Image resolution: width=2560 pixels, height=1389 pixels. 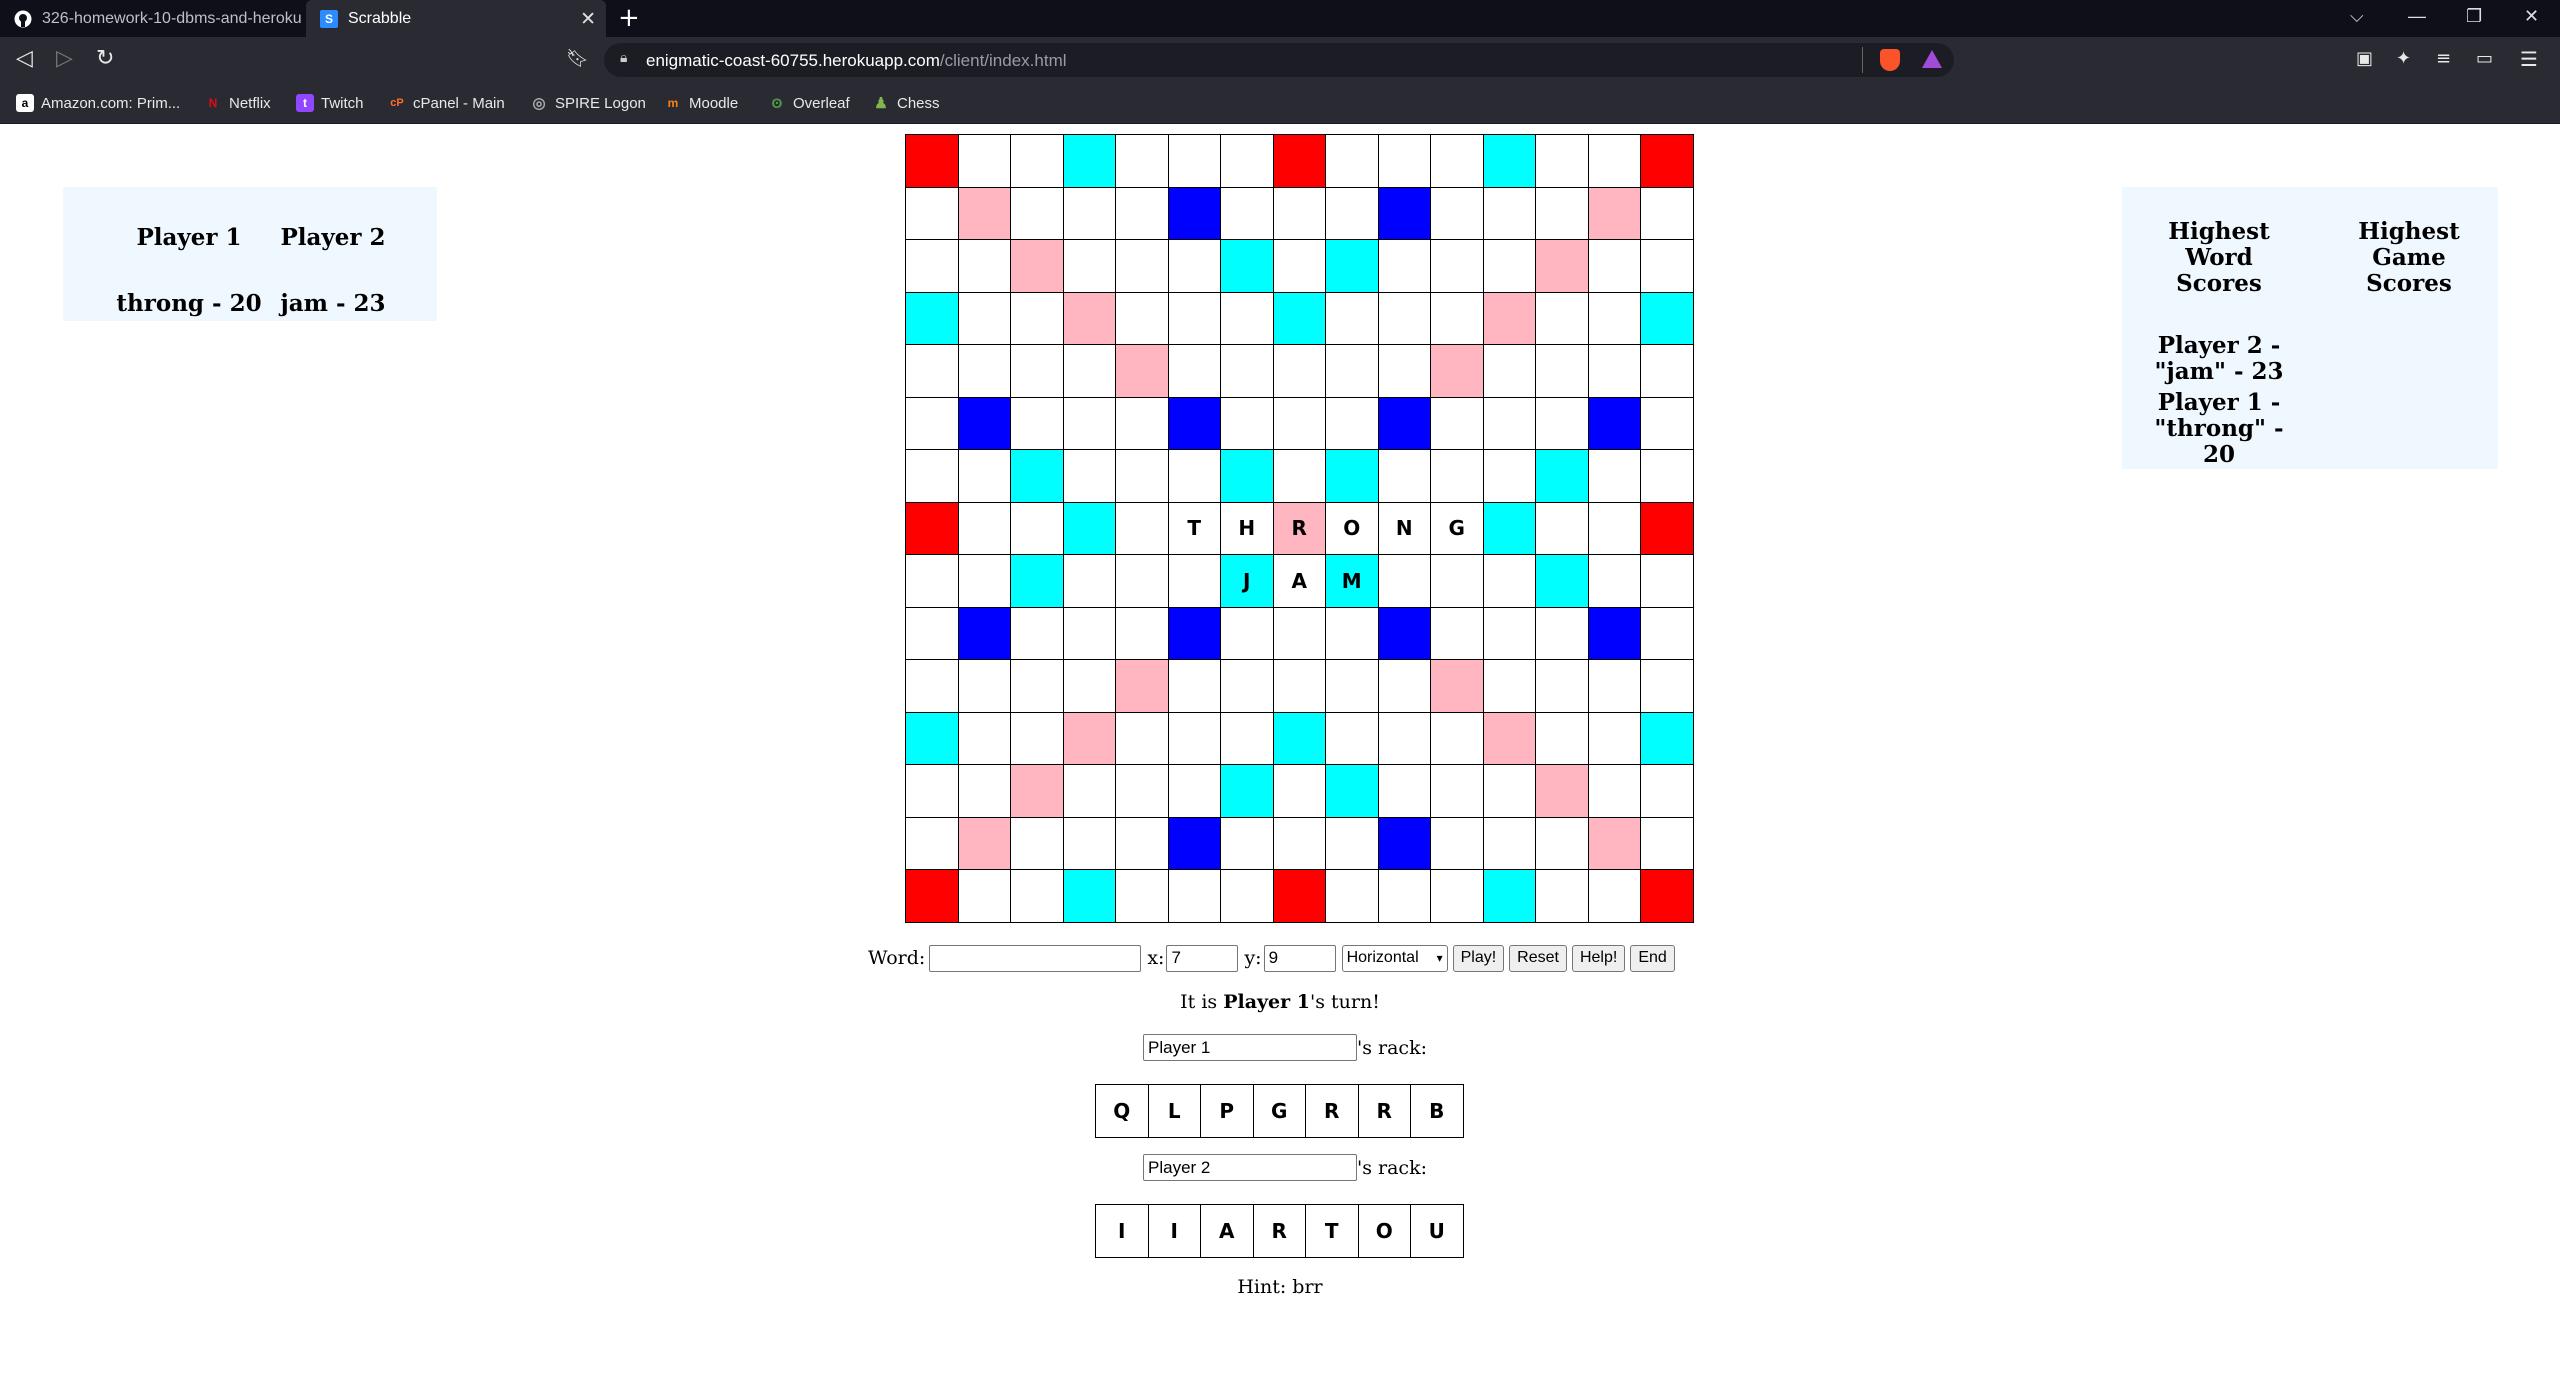 What do you see at coordinates (2417, 16) in the screenshot?
I see `minimize-icon: —` at bounding box center [2417, 16].